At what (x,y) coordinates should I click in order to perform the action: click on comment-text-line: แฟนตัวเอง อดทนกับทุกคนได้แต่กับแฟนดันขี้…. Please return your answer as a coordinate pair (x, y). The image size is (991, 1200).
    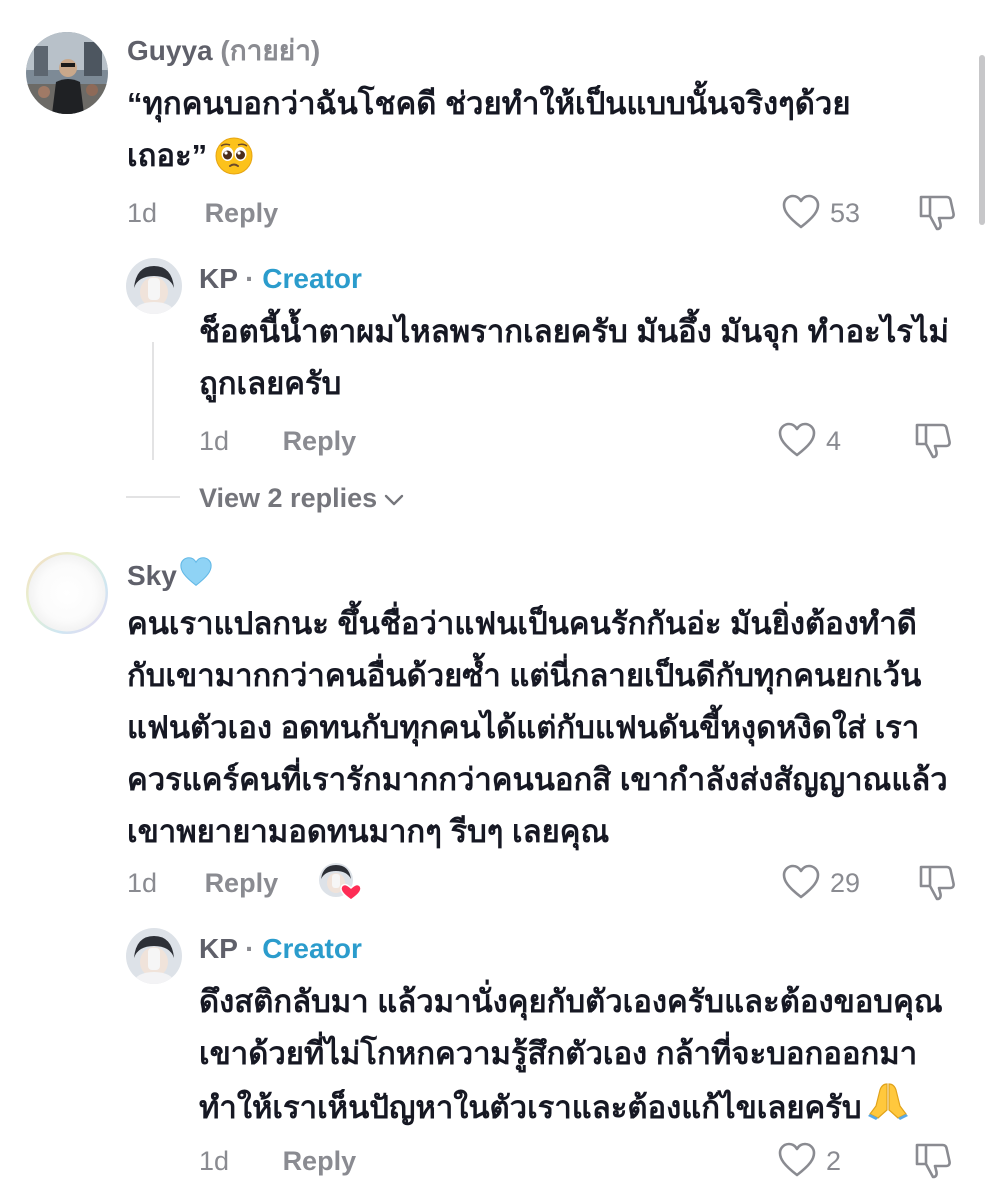
    Looking at the image, I should click on (523, 727).